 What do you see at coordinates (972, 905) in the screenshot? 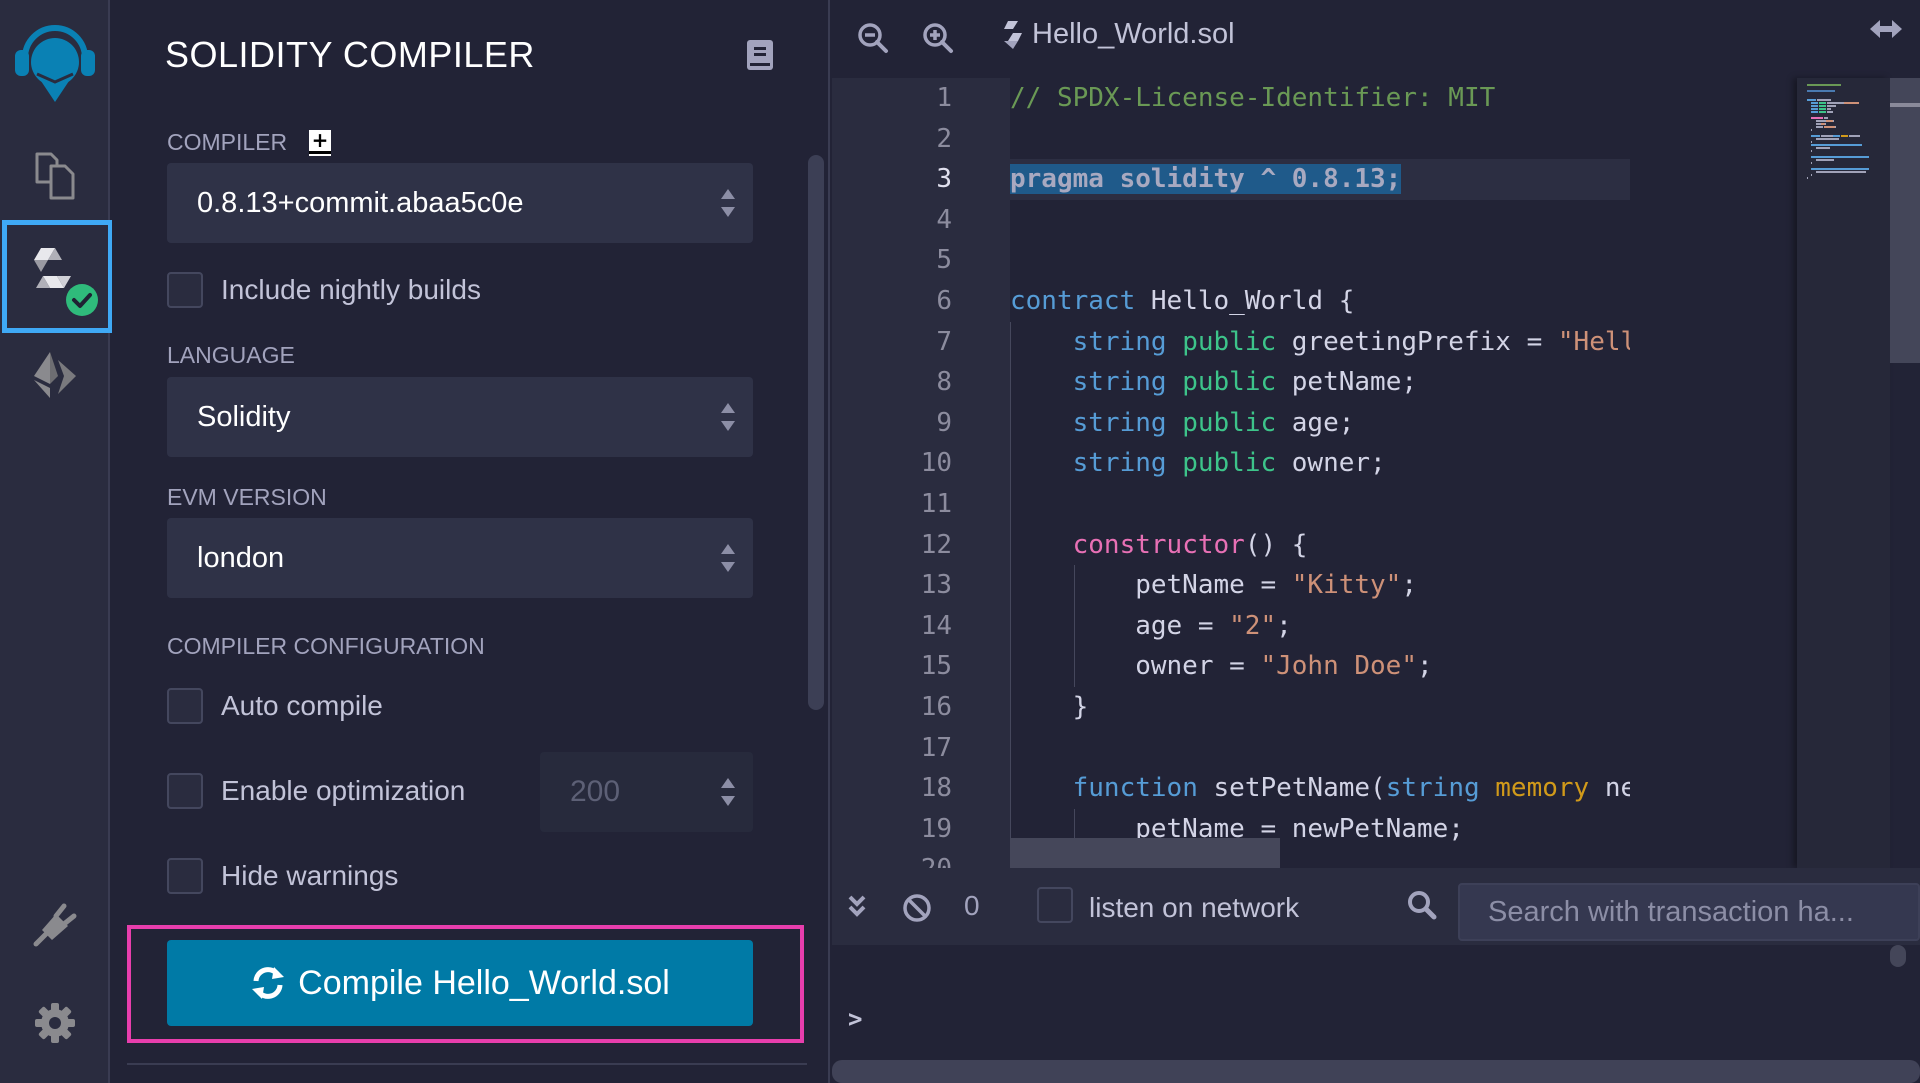
I see `pending-transactions-count: 0` at bounding box center [972, 905].